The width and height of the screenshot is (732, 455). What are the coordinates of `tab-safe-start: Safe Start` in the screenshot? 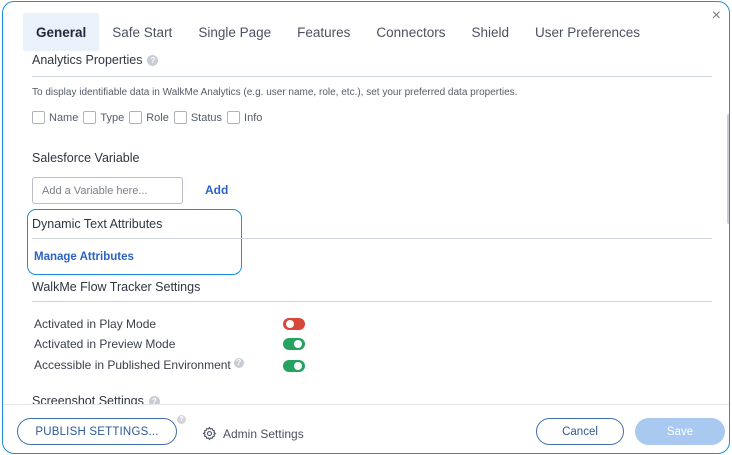 It's located at (142, 32).